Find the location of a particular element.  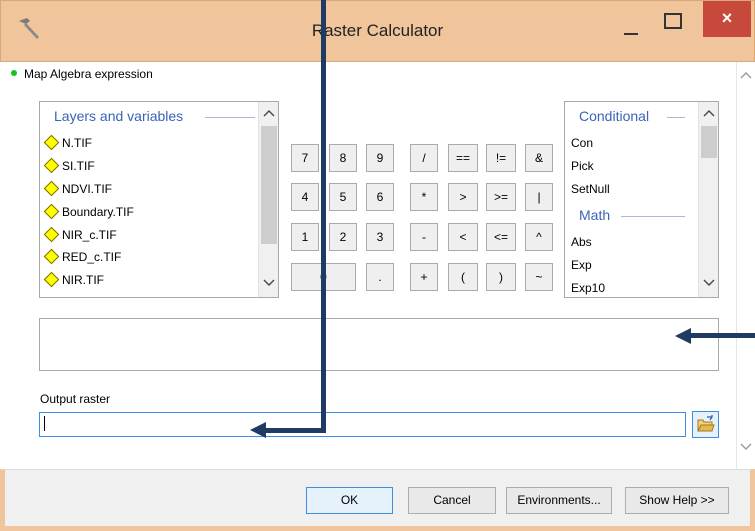

section-header-math: Math is located at coordinates (595, 215).